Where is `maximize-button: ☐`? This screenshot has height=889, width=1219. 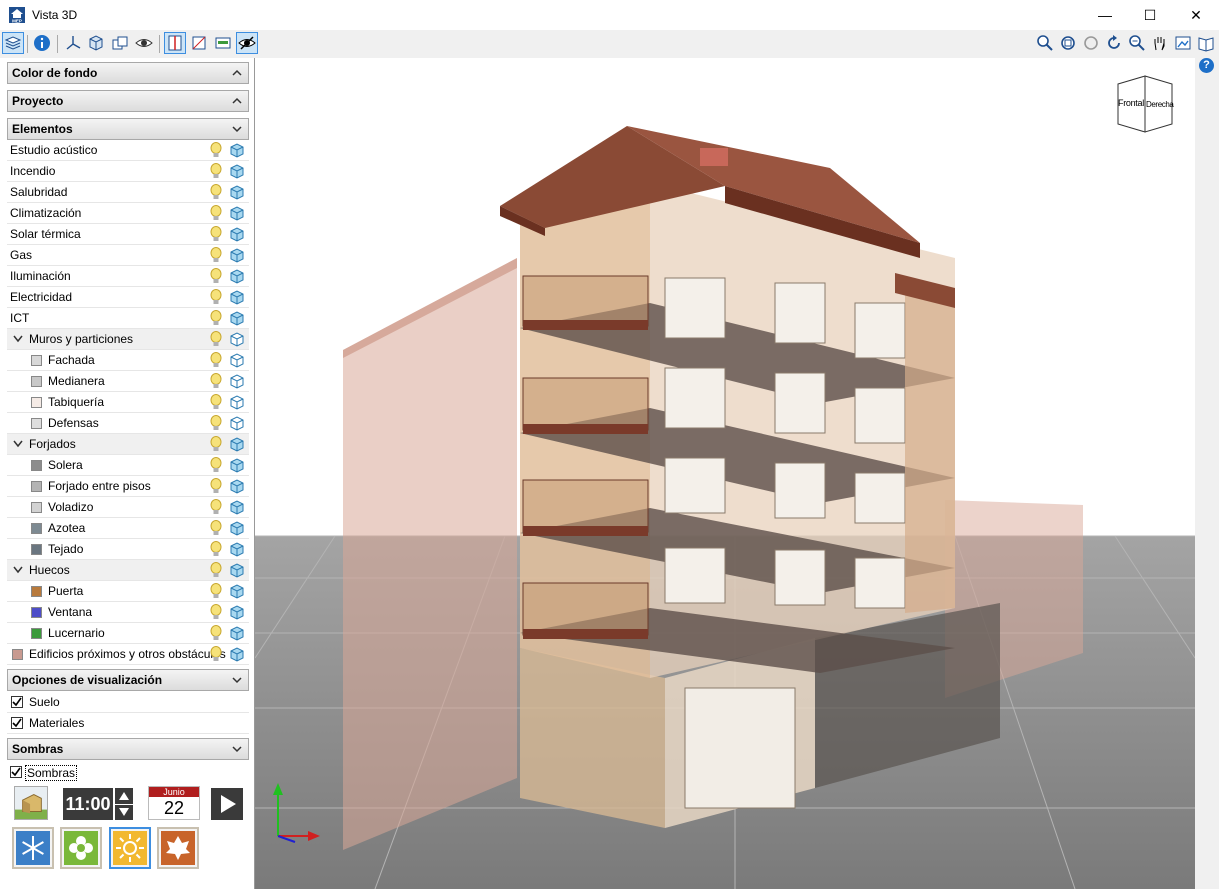
maximize-button: ☐ is located at coordinates (1150, 15).